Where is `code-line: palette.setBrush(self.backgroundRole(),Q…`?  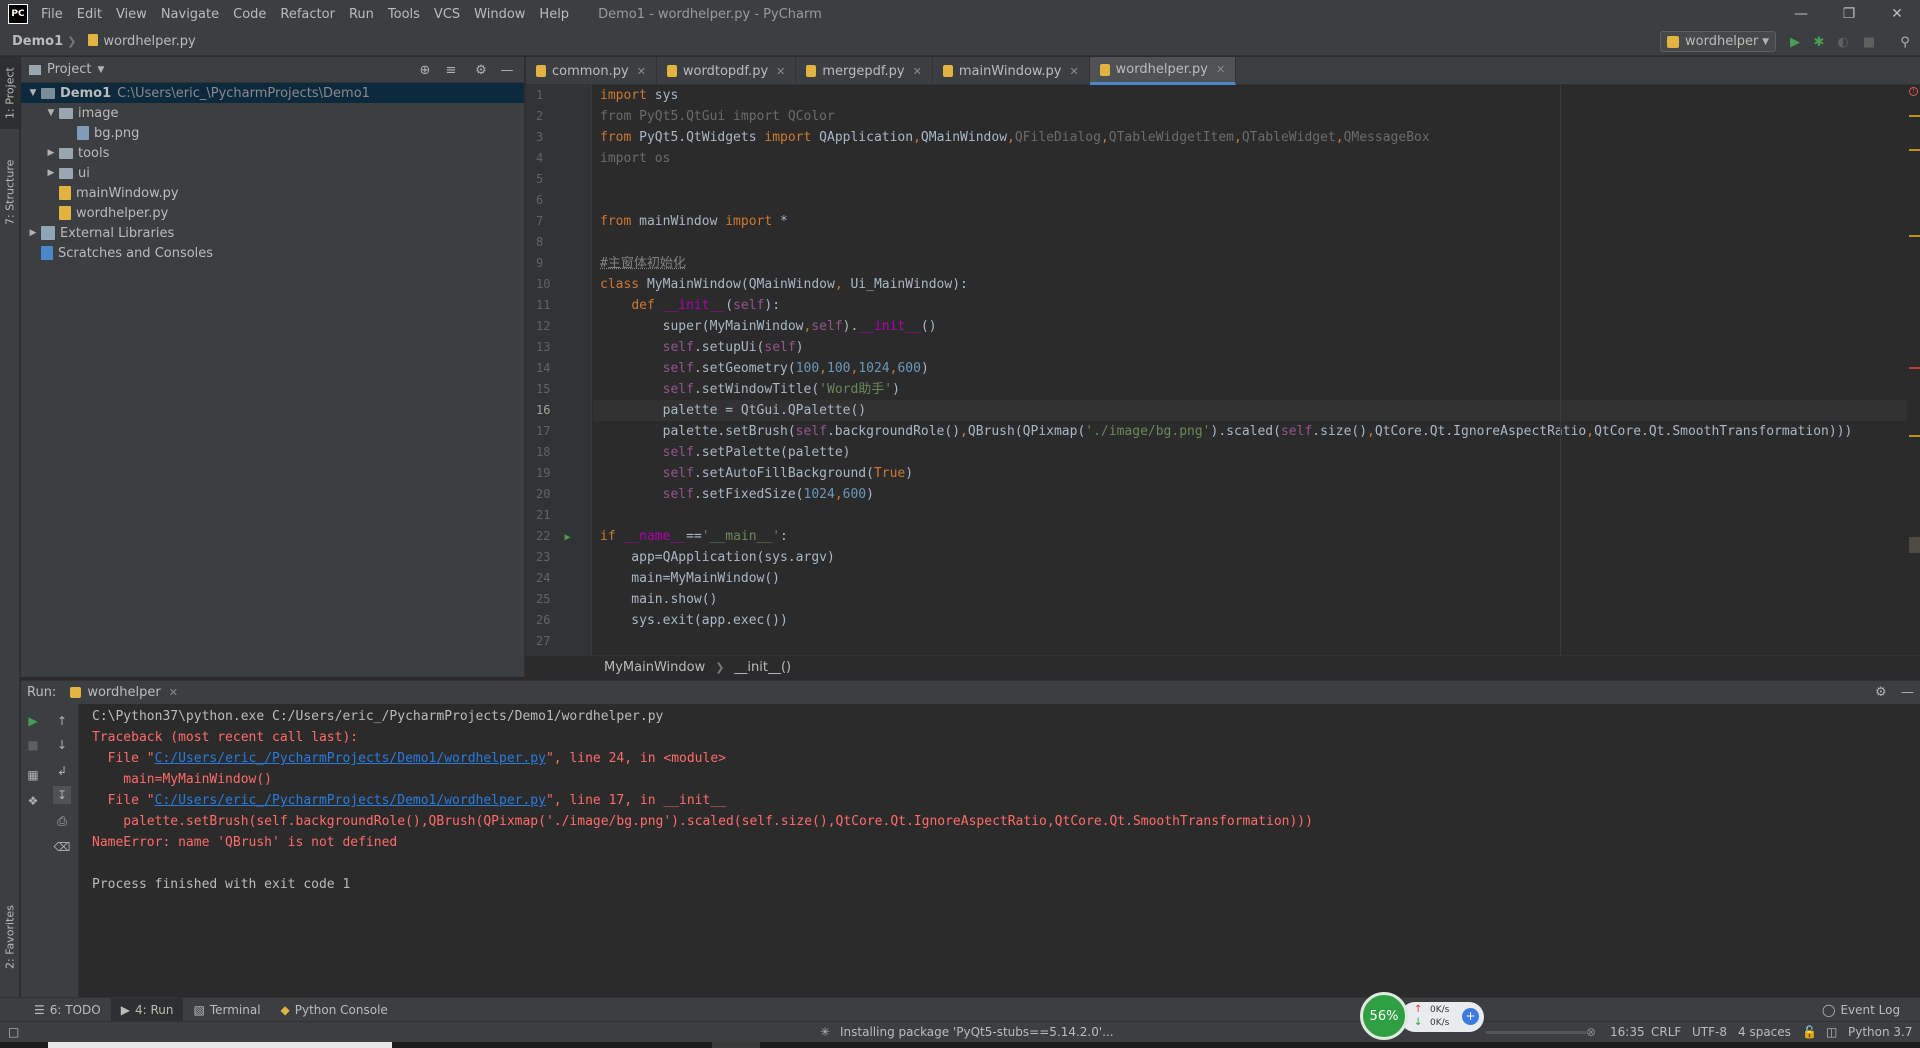
code-line: palette.setBrush(self.backgroundRole(),Q… is located at coordinates (1250, 431).